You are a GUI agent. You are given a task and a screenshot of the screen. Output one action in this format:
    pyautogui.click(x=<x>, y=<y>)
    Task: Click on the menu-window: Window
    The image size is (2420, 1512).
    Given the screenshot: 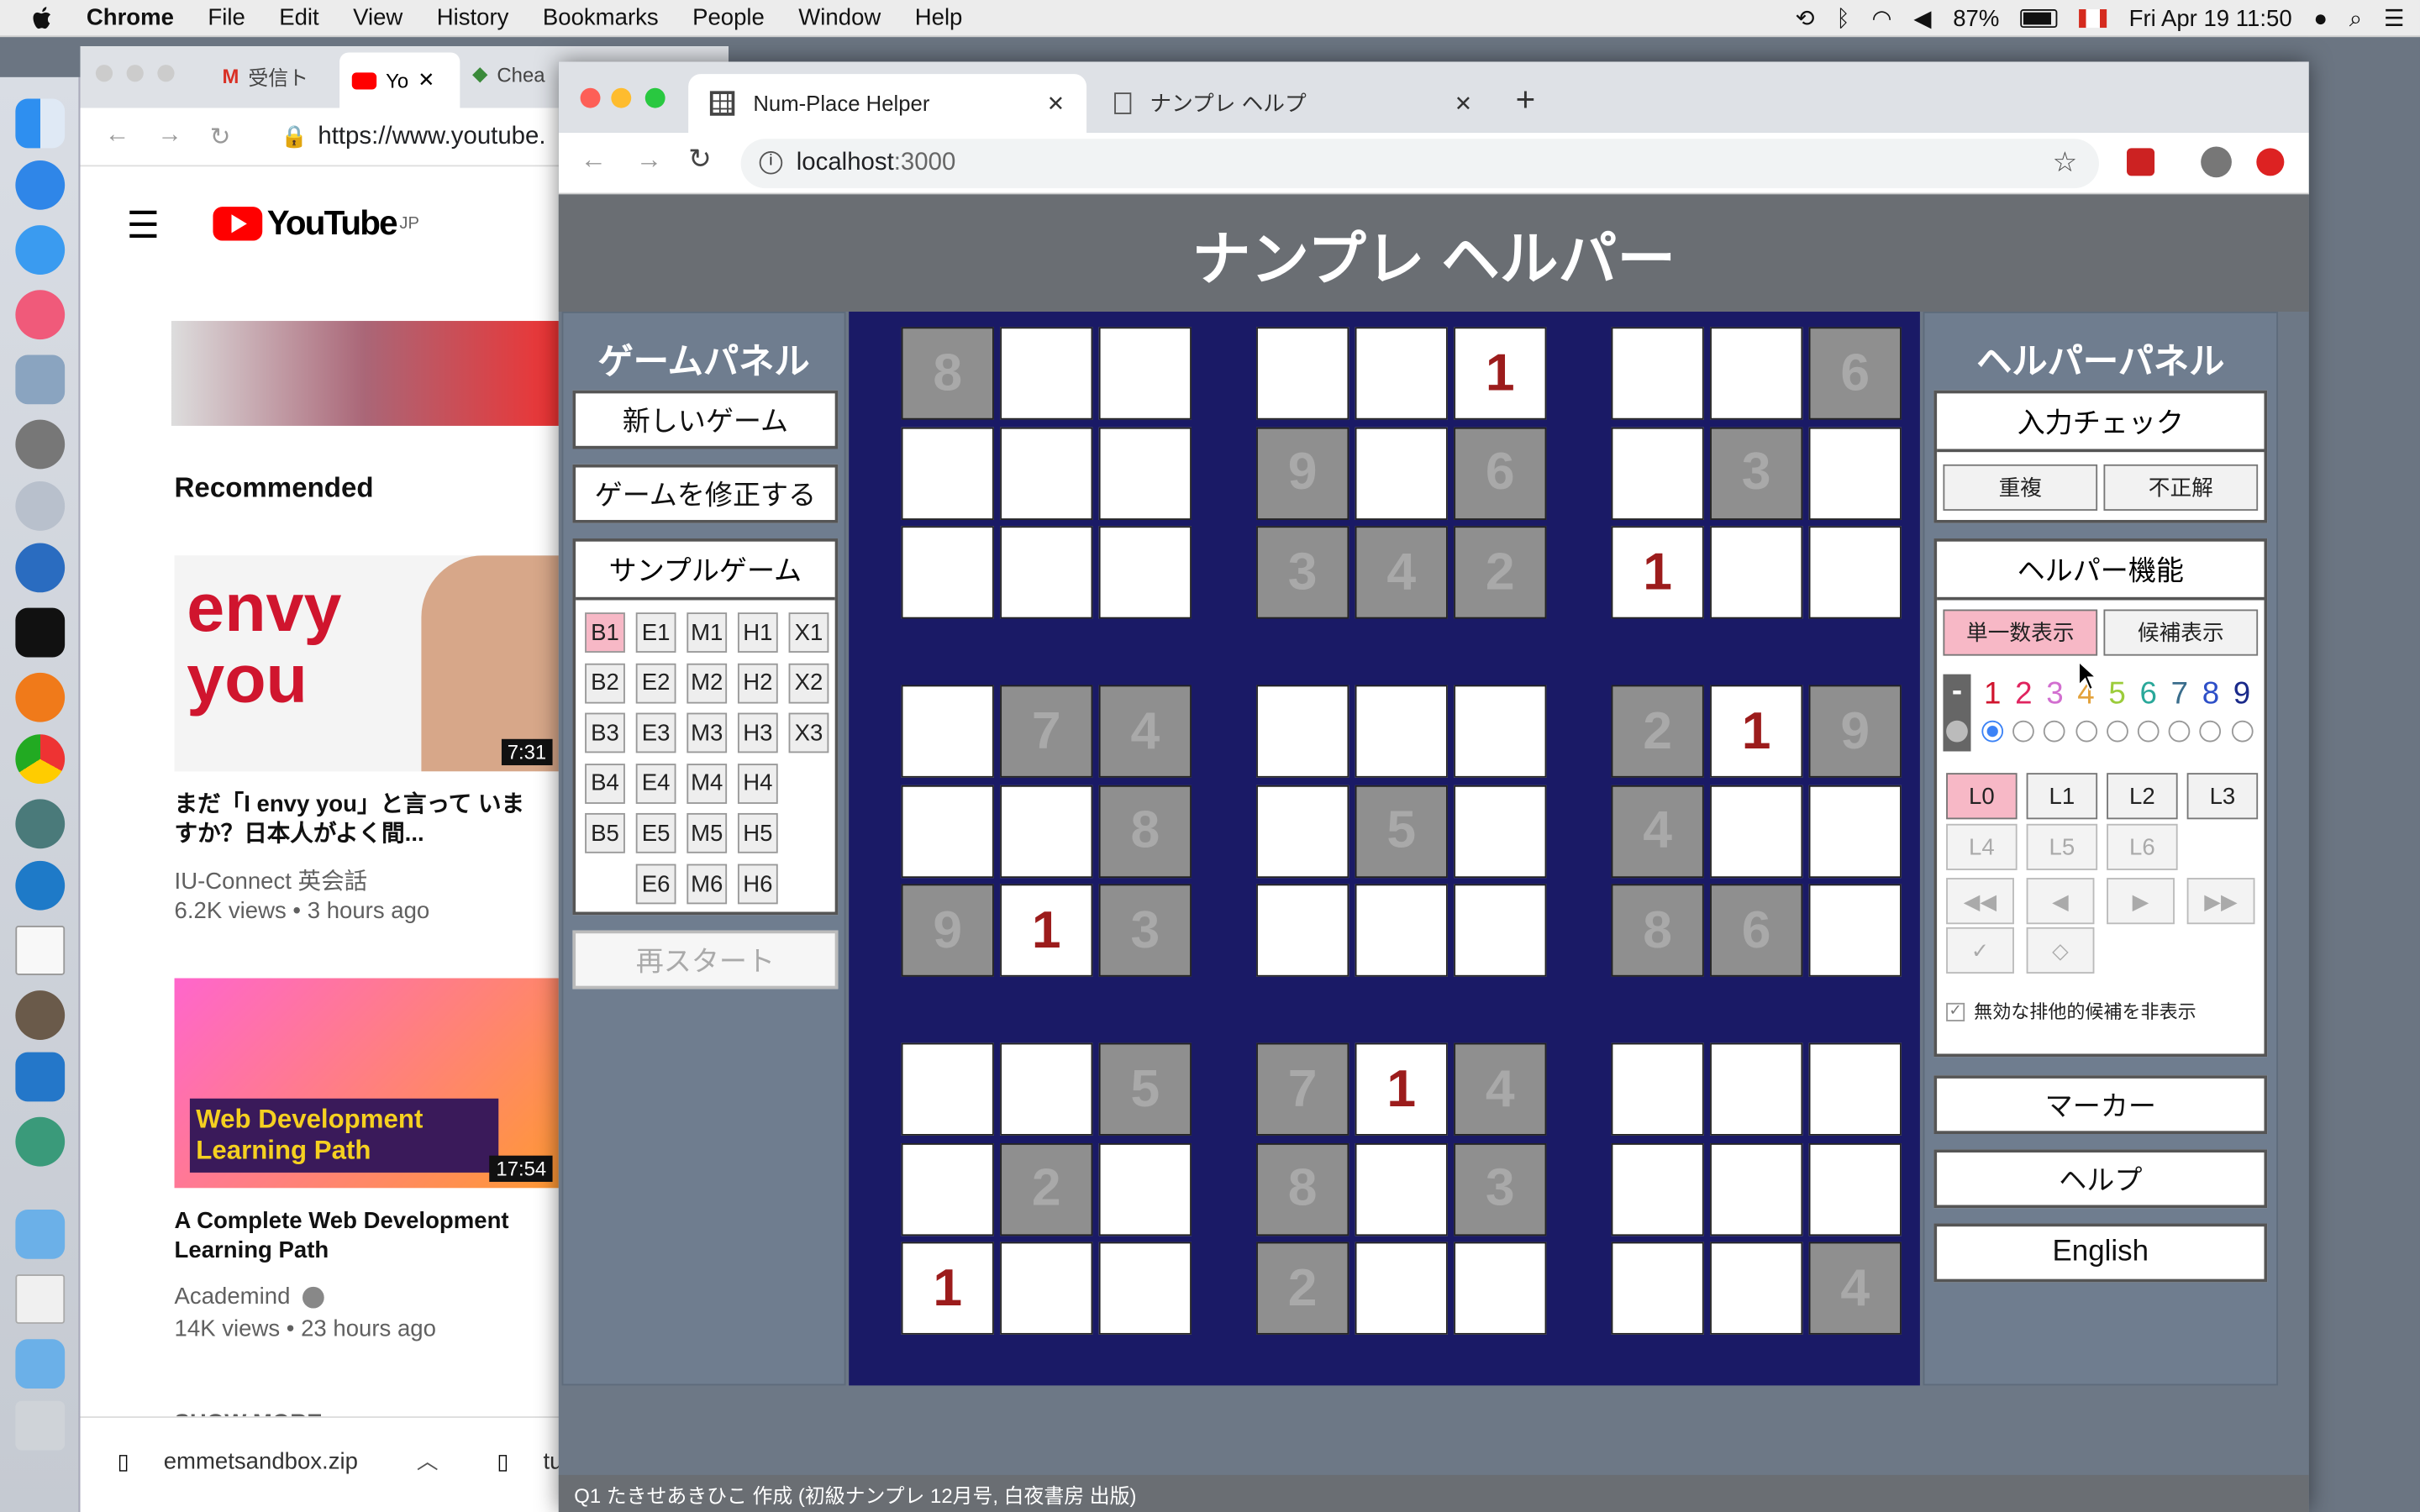 What is the action you would take?
    pyautogui.click(x=840, y=18)
    